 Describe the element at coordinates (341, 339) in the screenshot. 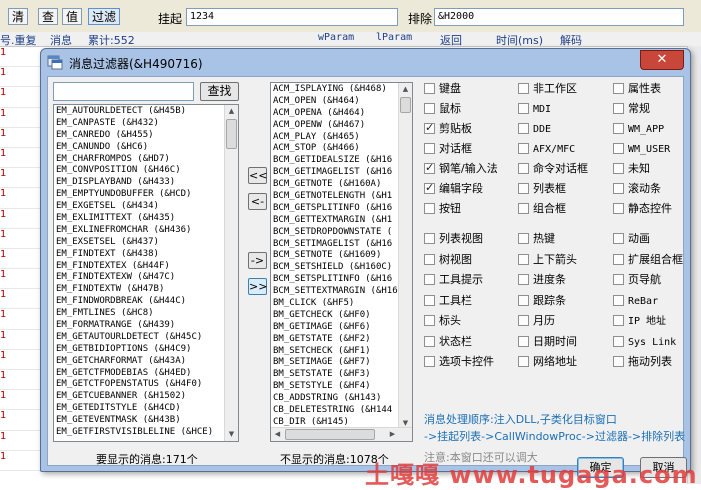

I see `list-item: BM_GETSTATE (&HF2)` at that location.